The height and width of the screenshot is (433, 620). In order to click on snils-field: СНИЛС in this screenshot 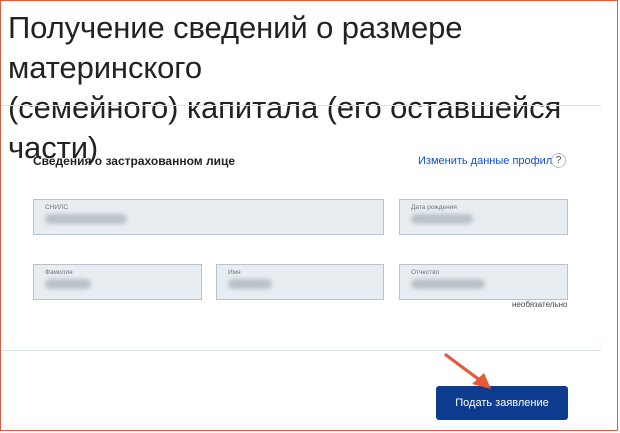, I will do `click(208, 217)`.